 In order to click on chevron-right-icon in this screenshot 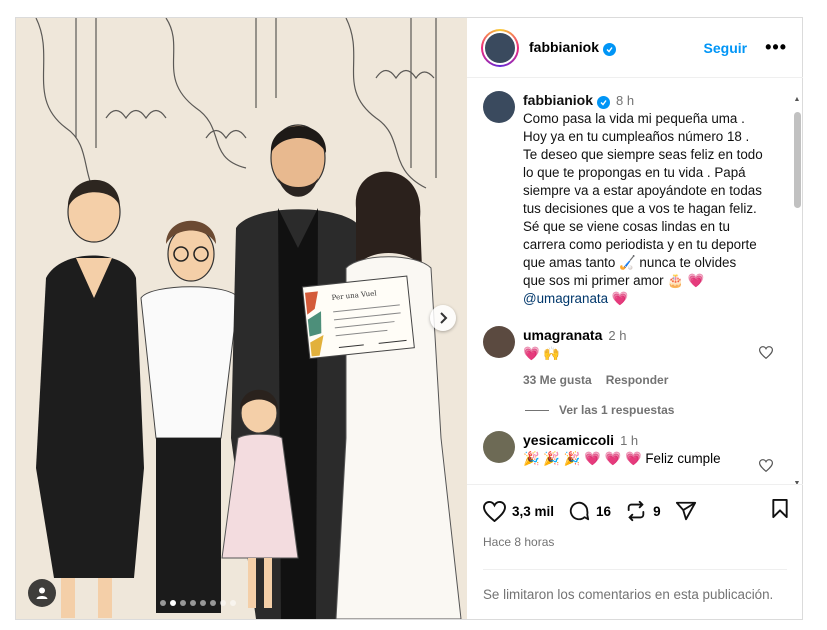, I will do `click(444, 318)`.